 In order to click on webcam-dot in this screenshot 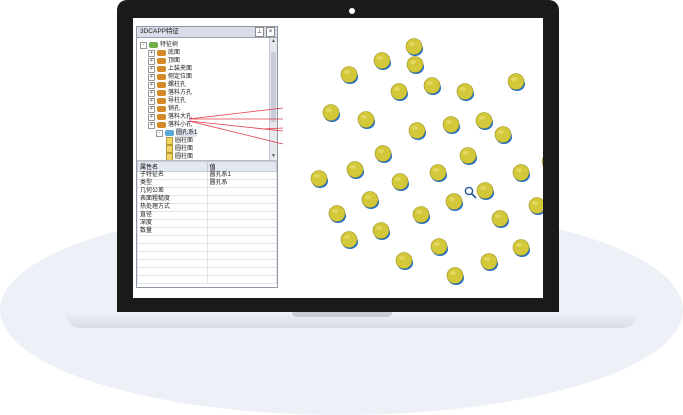, I will do `click(352, 11)`.